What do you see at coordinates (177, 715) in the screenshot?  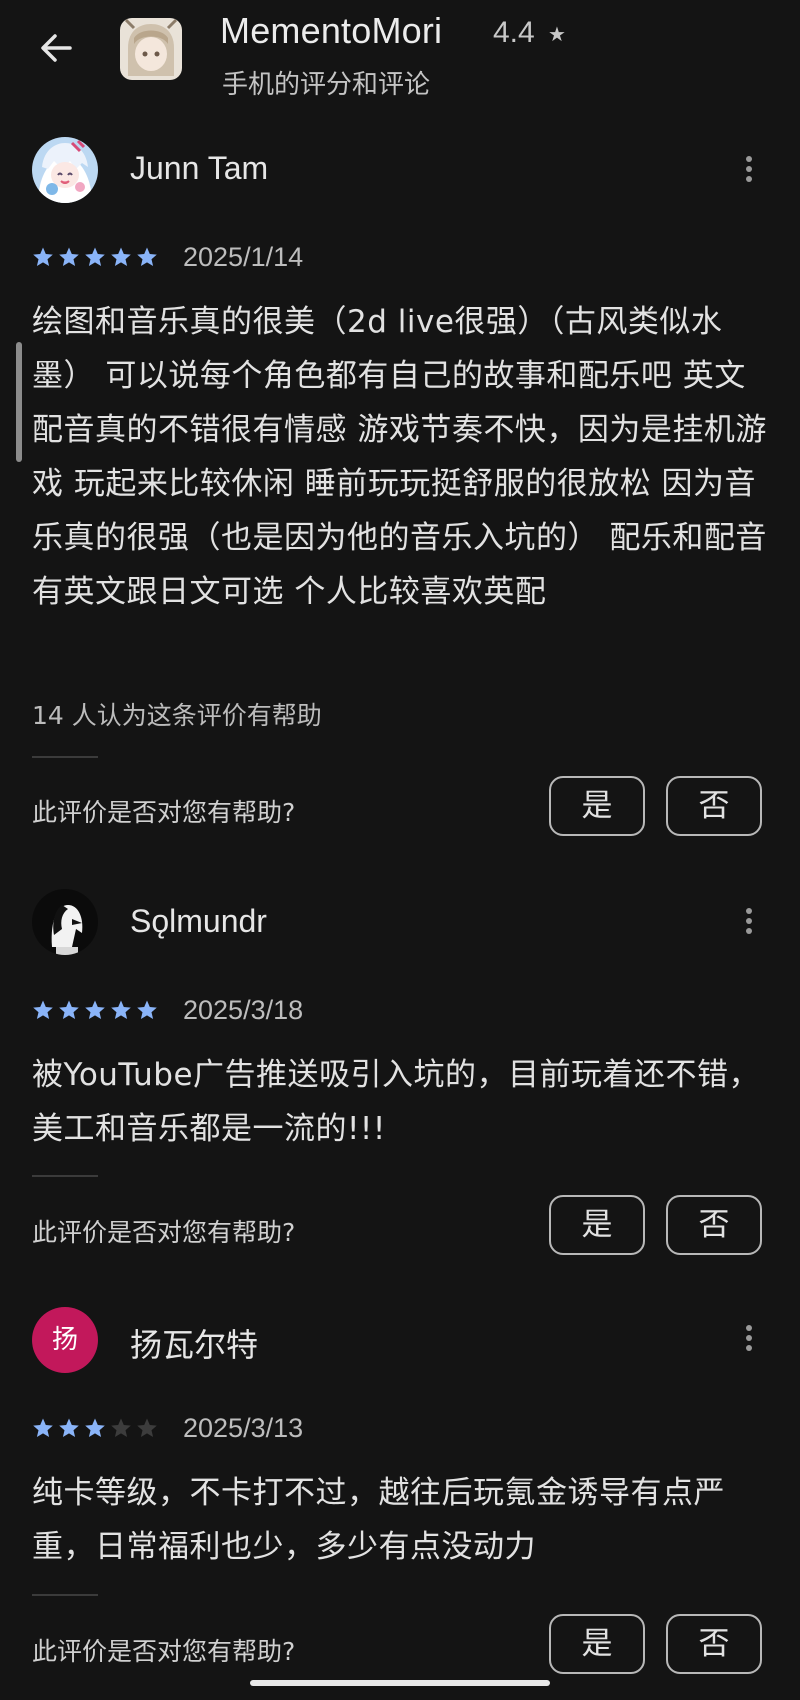 I see `helpful-count: 14 人认为这条评价有帮助` at bounding box center [177, 715].